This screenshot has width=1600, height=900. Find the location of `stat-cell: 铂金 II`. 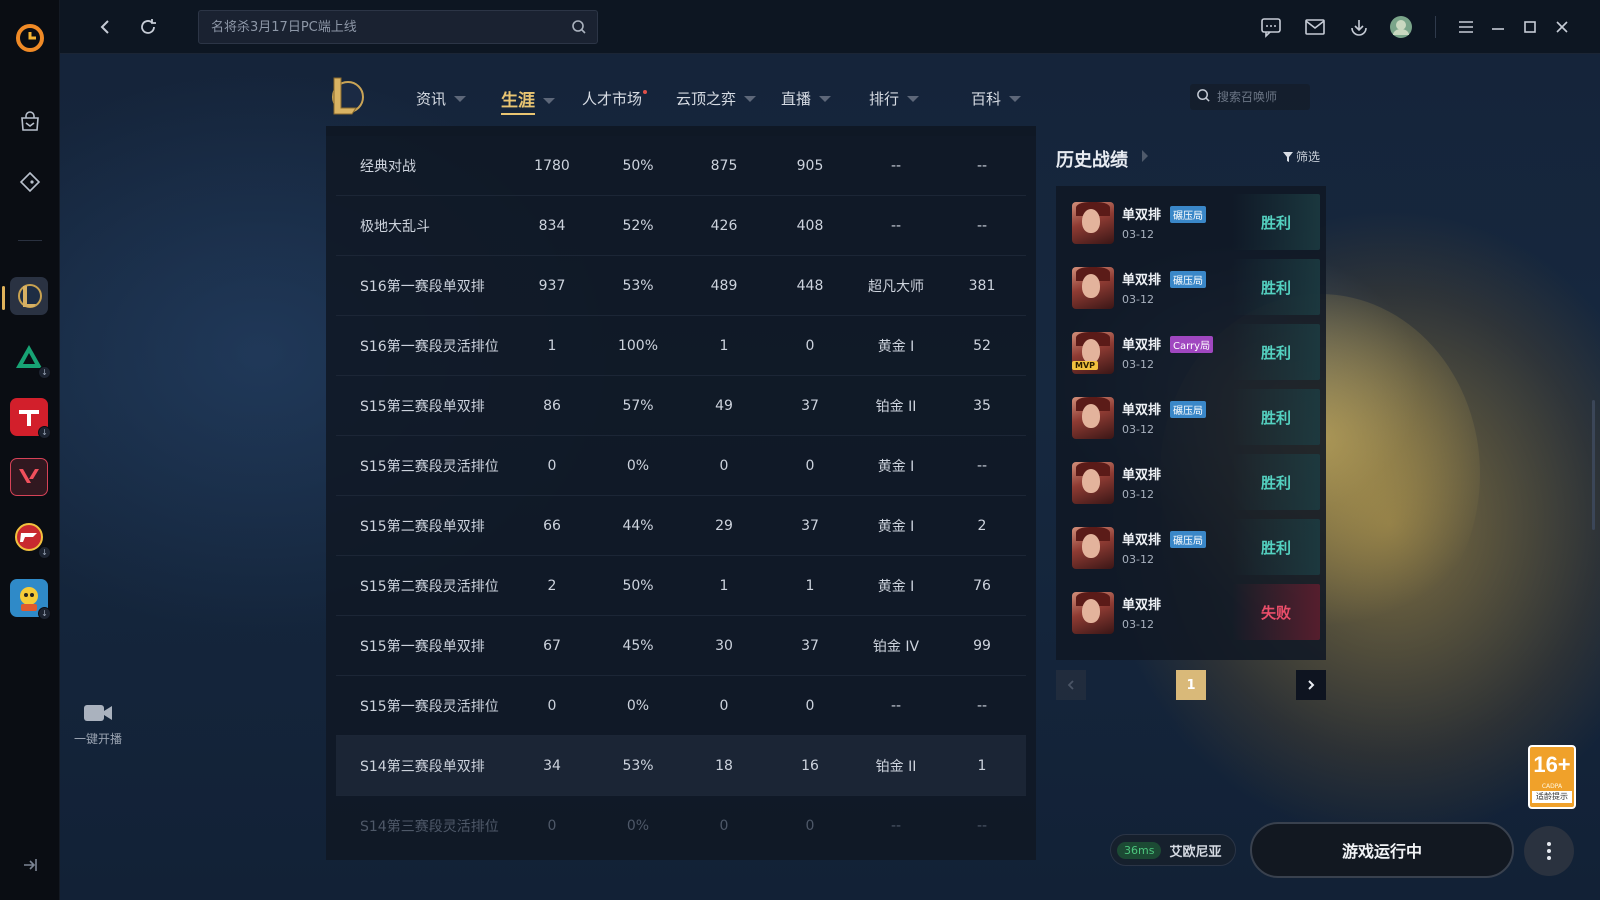

stat-cell: 铂金 II is located at coordinates (896, 406).